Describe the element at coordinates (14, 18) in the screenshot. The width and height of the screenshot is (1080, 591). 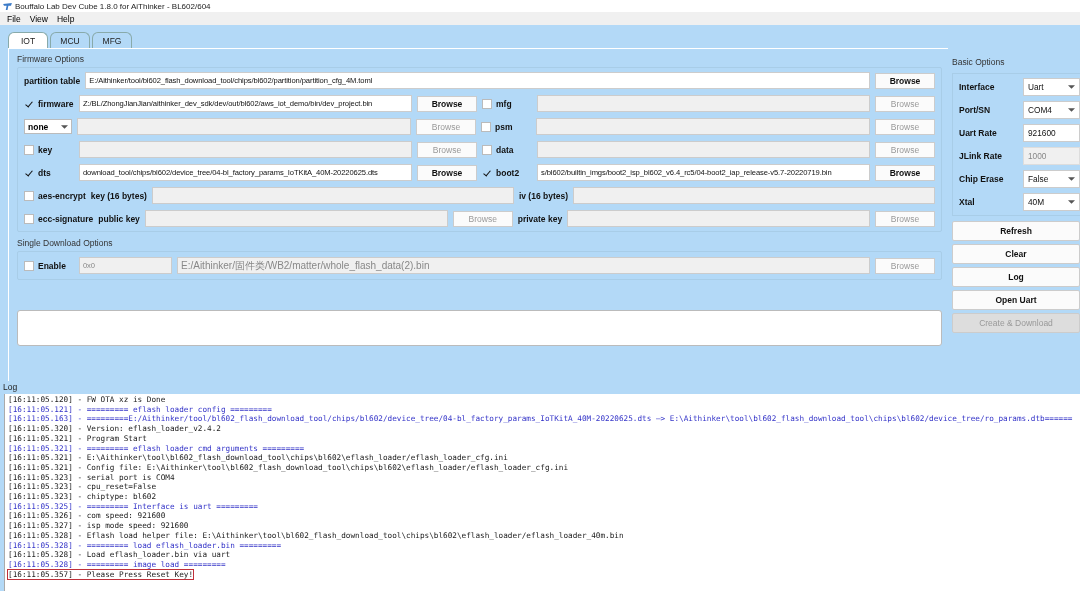
I see `menu-item: File` at that location.